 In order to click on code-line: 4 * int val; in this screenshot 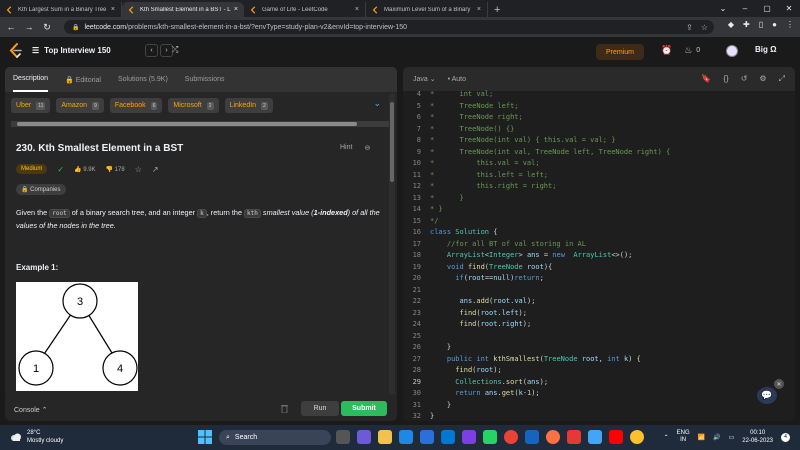, I will do `click(599, 95)`.